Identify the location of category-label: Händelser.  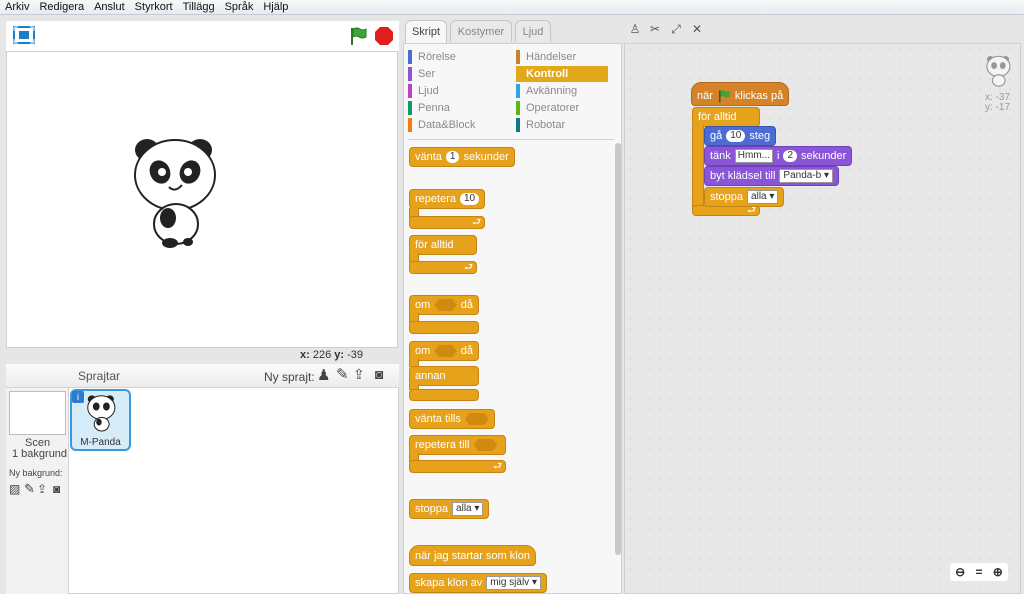
(551, 57).